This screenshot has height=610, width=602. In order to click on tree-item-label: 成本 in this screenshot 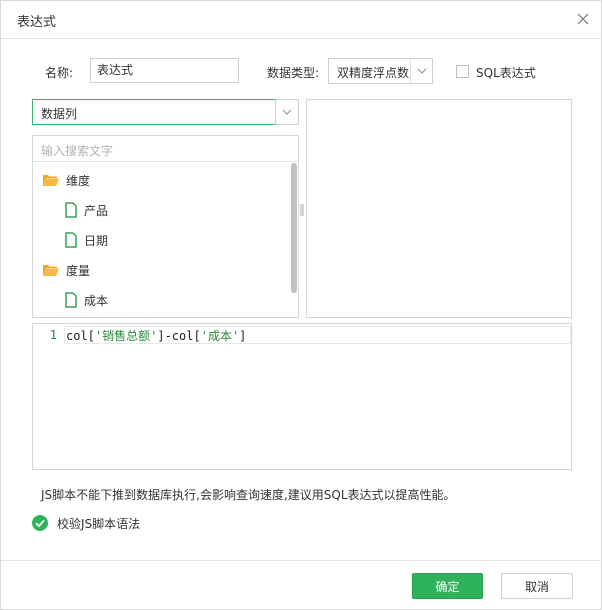, I will do `click(96, 300)`.